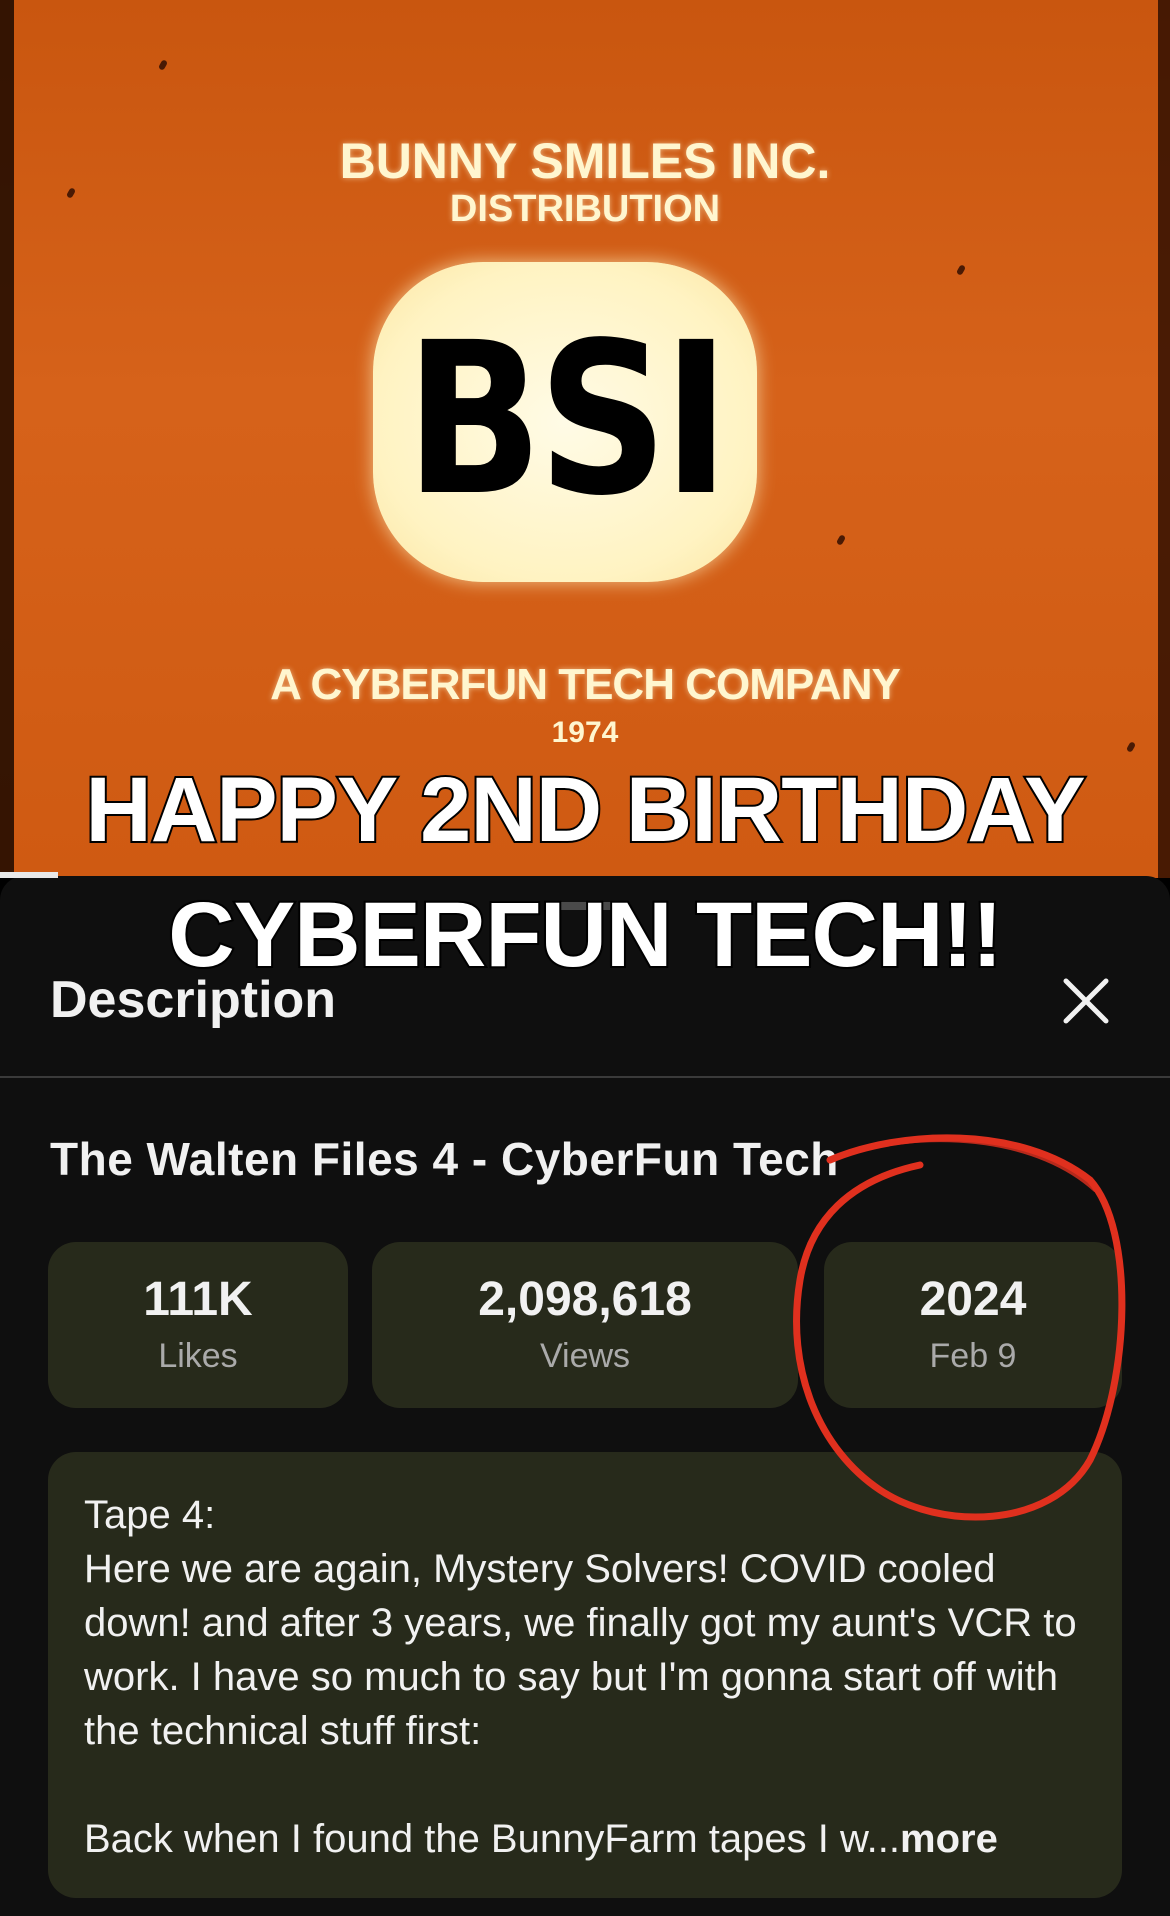  I want to click on video-progress-bar, so click(29, 875).